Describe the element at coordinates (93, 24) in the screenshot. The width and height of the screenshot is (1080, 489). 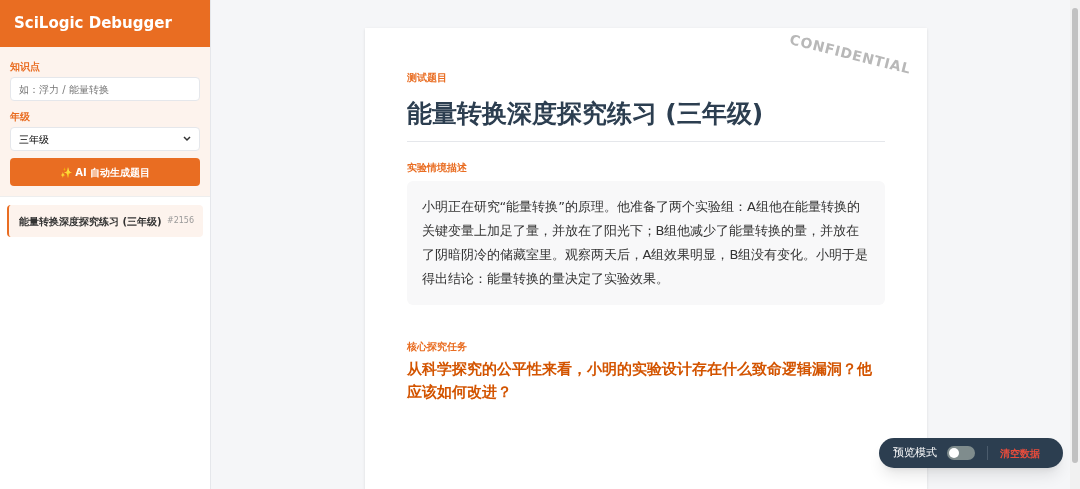
I see `app-title: SciLogic Debugger` at that location.